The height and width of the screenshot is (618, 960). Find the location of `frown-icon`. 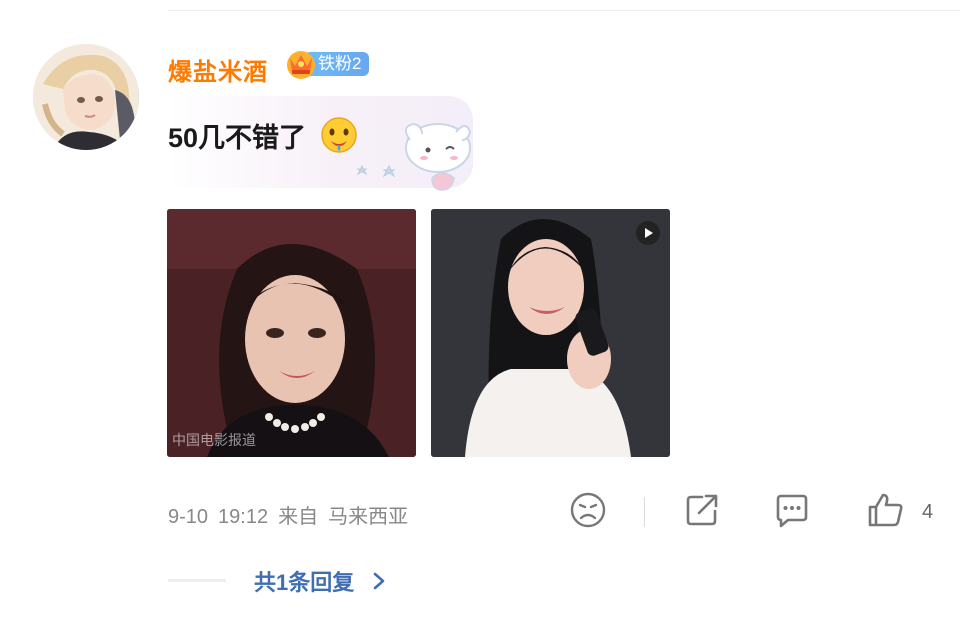

frown-icon is located at coordinates (588, 510).